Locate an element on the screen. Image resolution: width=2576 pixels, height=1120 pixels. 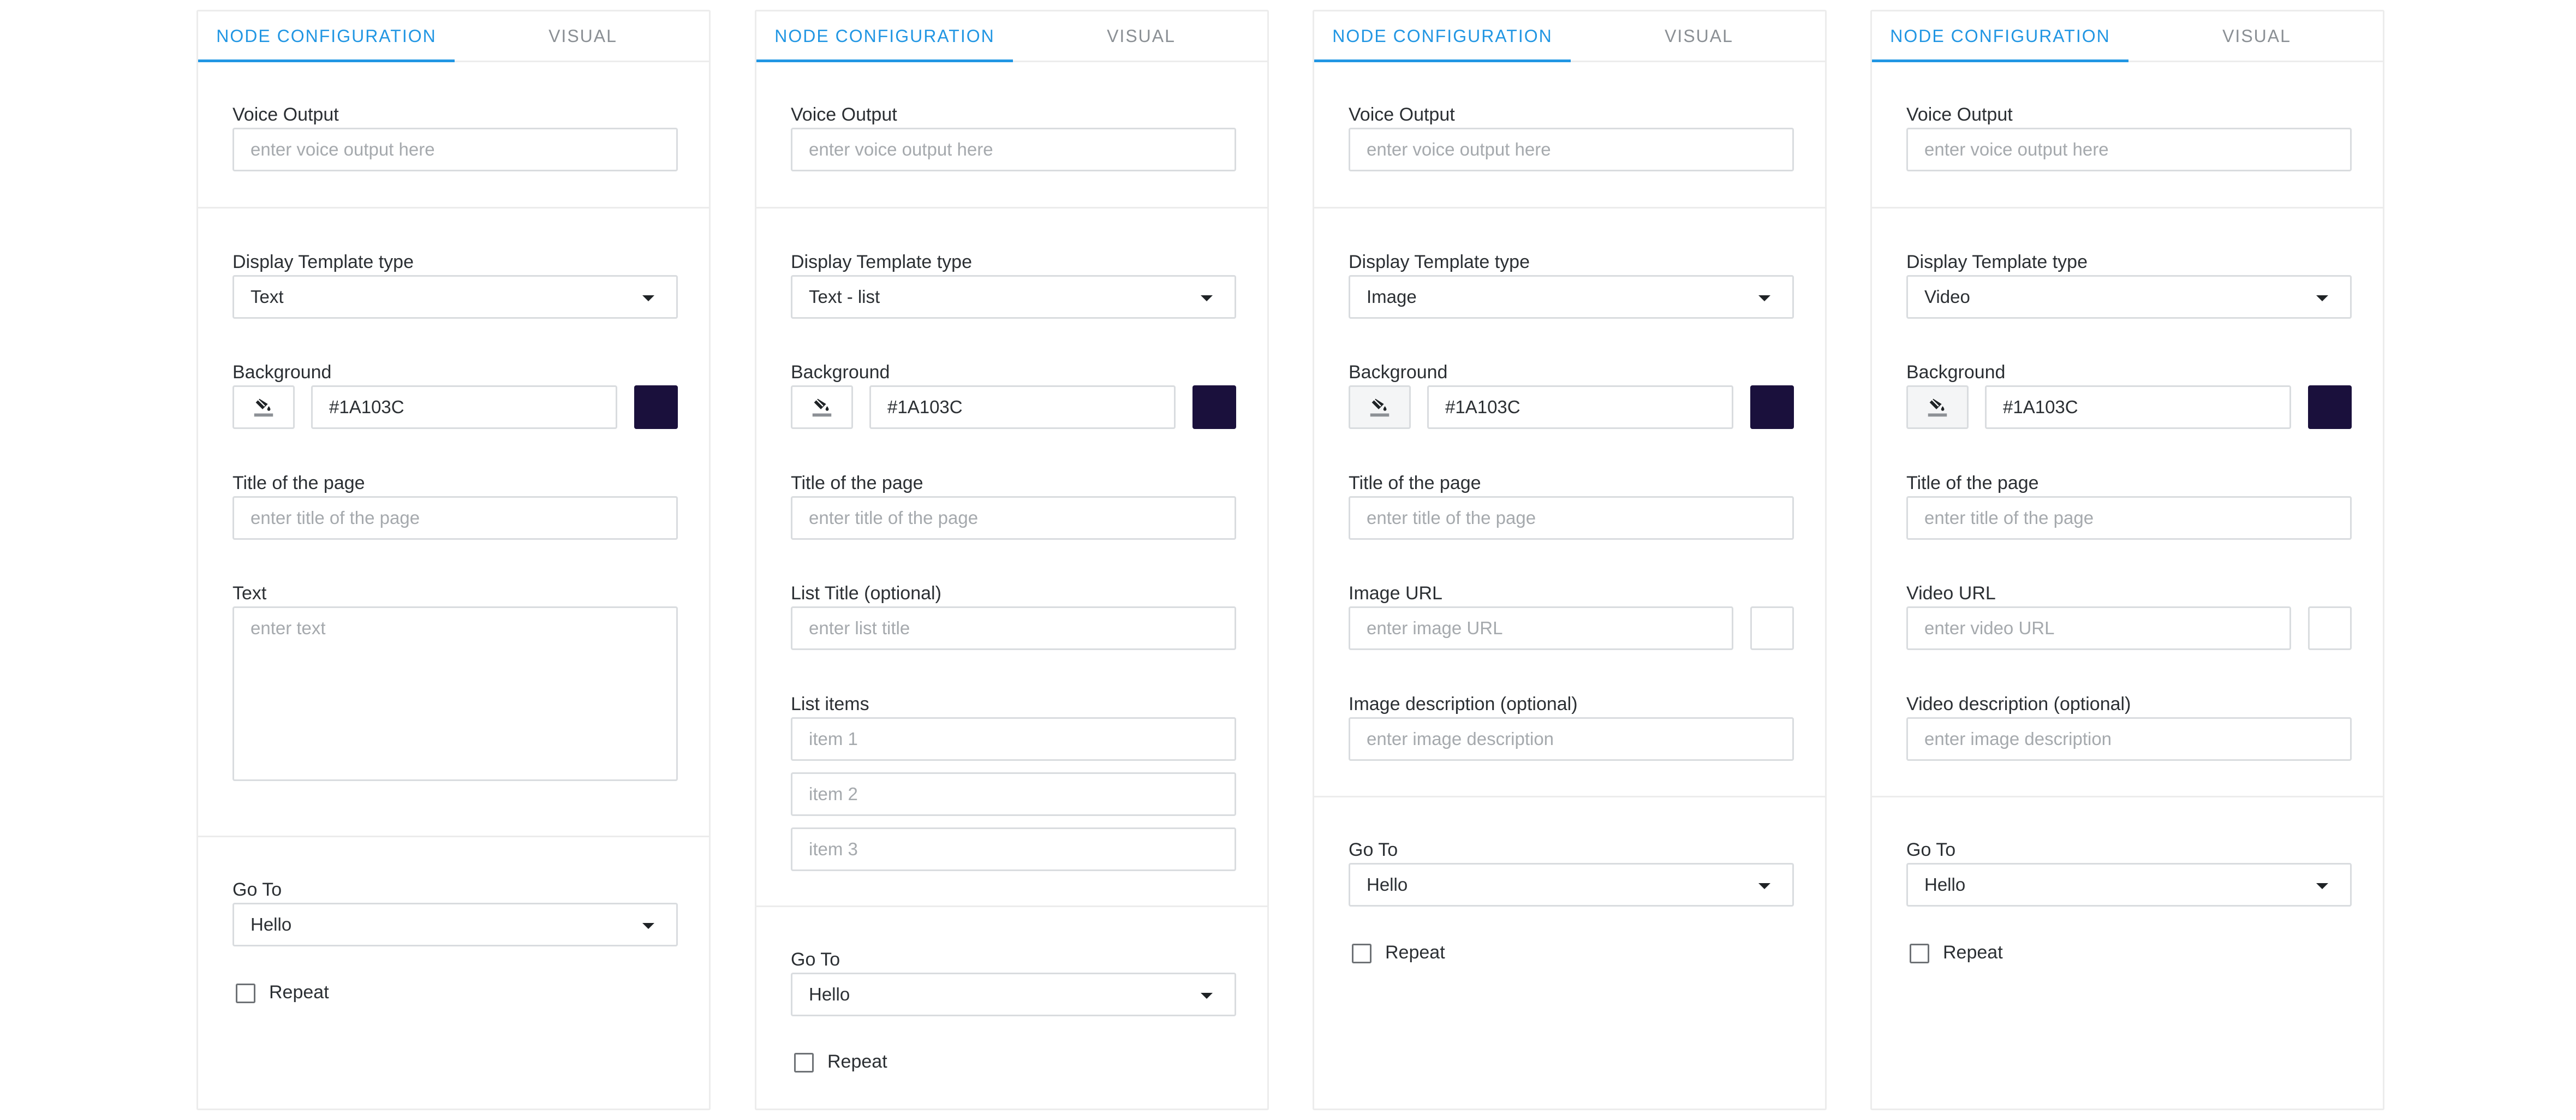
text-textarea: enter text is located at coordinates (455, 693).